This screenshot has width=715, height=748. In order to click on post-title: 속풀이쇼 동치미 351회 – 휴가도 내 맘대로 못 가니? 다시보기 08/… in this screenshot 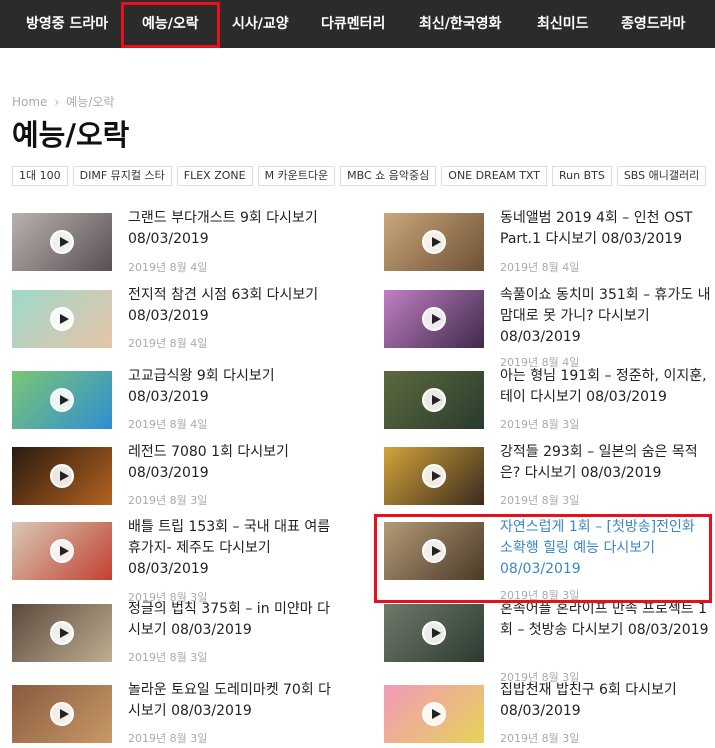, I will do `click(606, 316)`.